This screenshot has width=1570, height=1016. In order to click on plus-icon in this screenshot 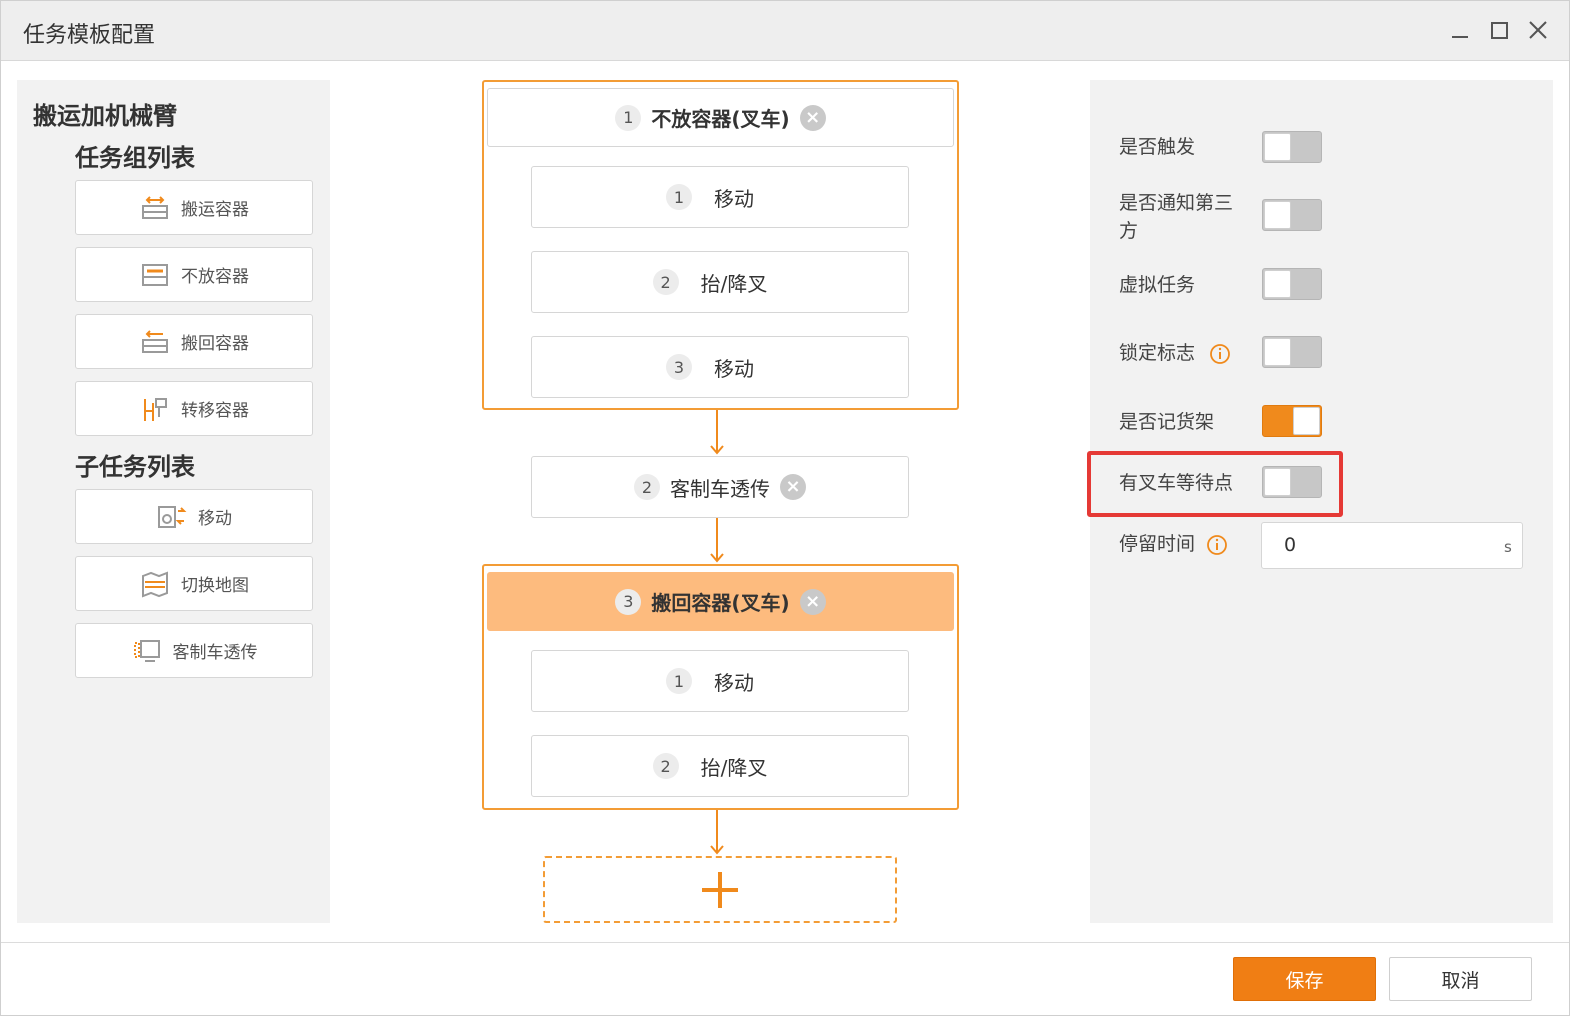, I will do `click(720, 889)`.